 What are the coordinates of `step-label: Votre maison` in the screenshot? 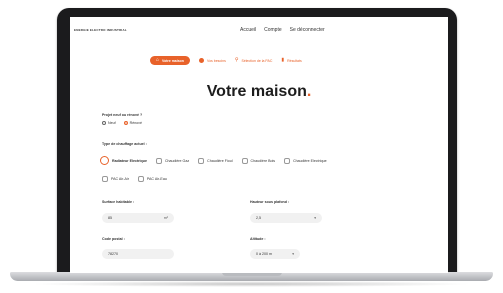 It's located at (173, 60).